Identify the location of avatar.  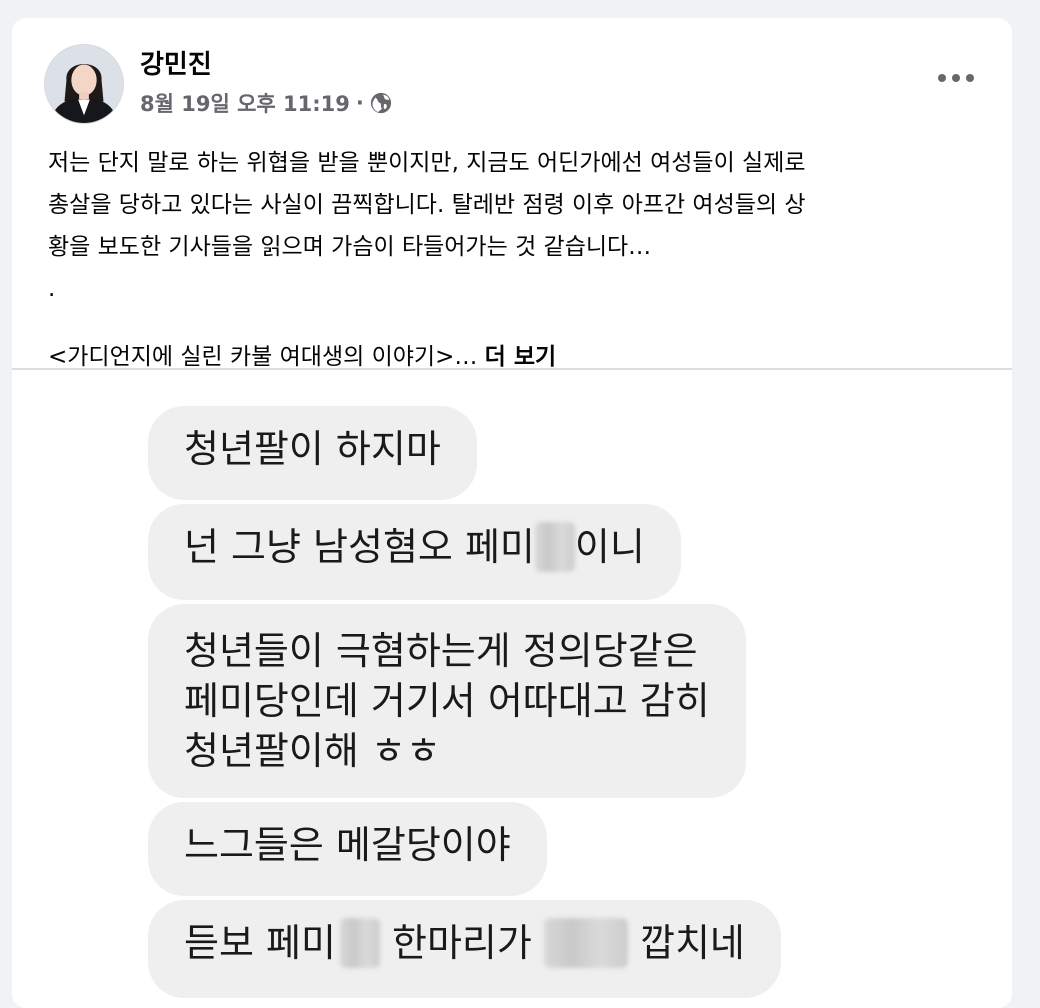
(84, 84).